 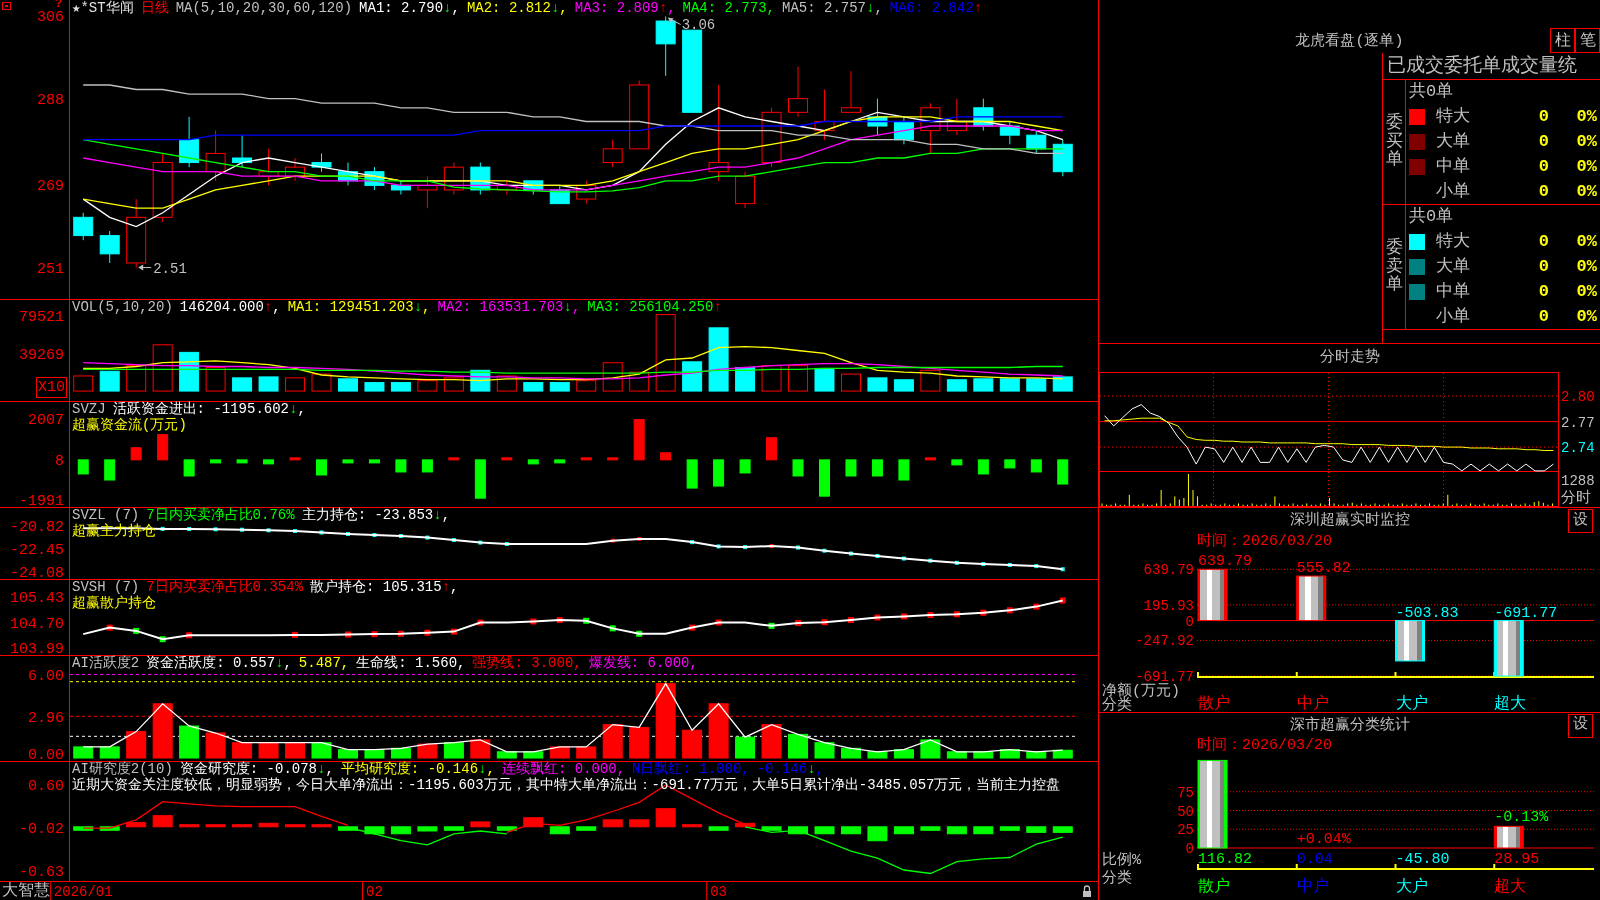 What do you see at coordinates (324, 663) in the screenshot?
I see `indicator-value: 5.487,` at bounding box center [324, 663].